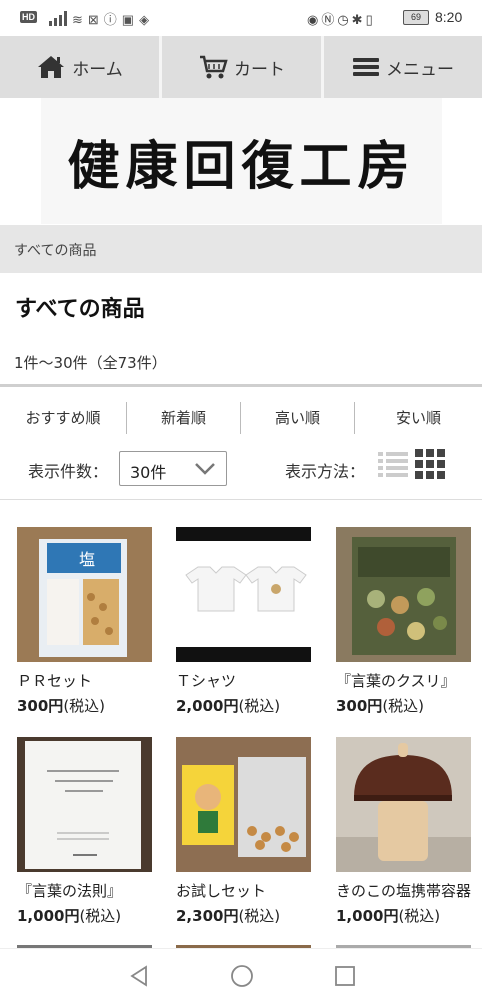 This screenshot has width=482, height=1001. I want to click on nav-home-button: ホーム, so click(79, 67).